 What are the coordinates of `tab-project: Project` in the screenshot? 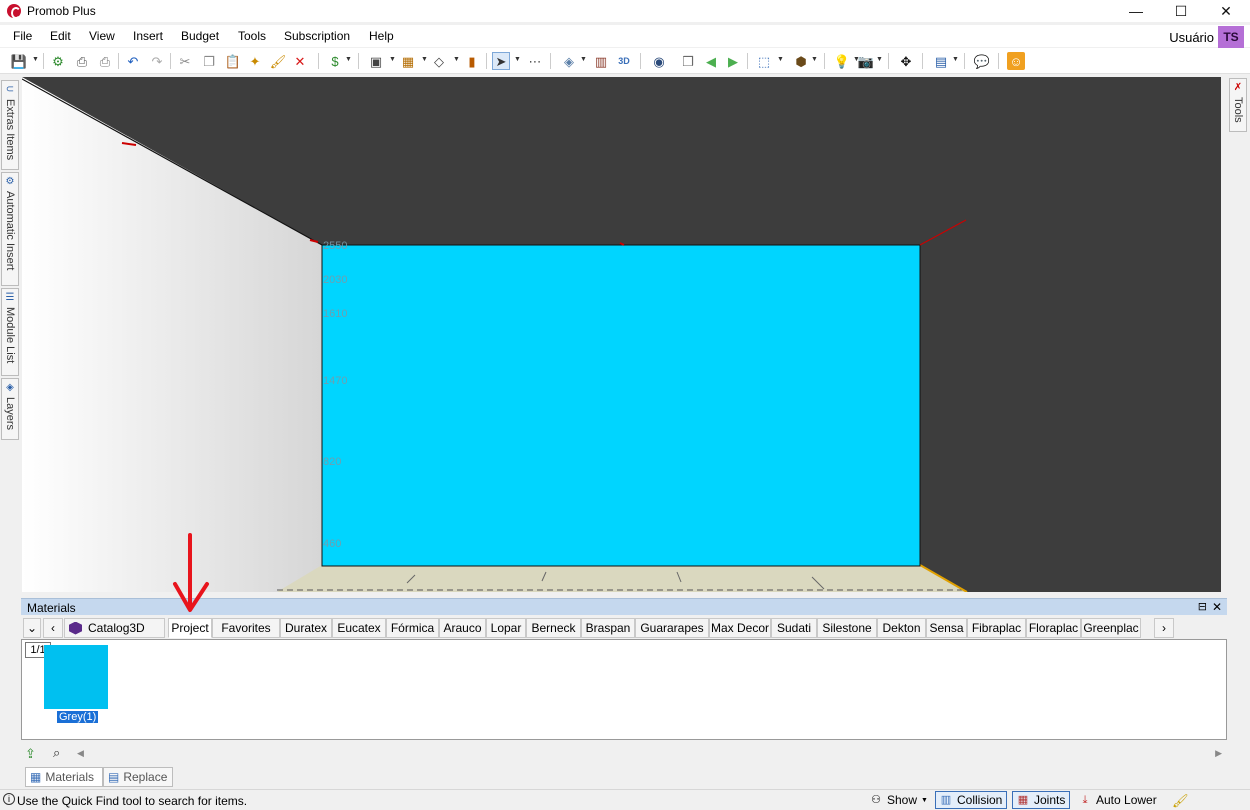 It's located at (190, 628).